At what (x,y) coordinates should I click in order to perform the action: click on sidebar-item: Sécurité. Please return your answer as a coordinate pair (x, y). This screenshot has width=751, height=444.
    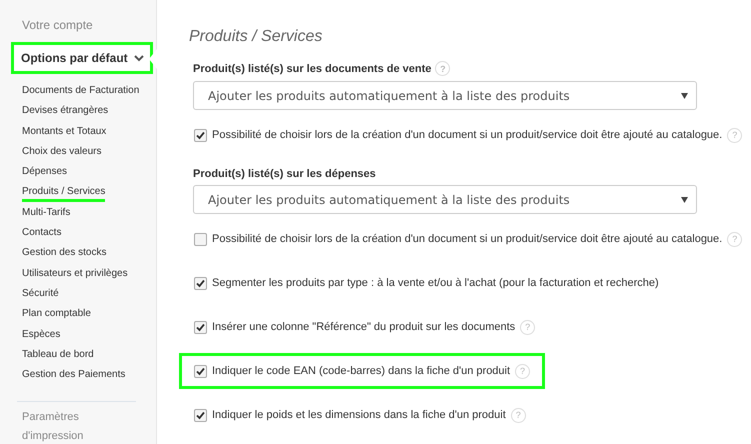
    Looking at the image, I should click on (40, 295).